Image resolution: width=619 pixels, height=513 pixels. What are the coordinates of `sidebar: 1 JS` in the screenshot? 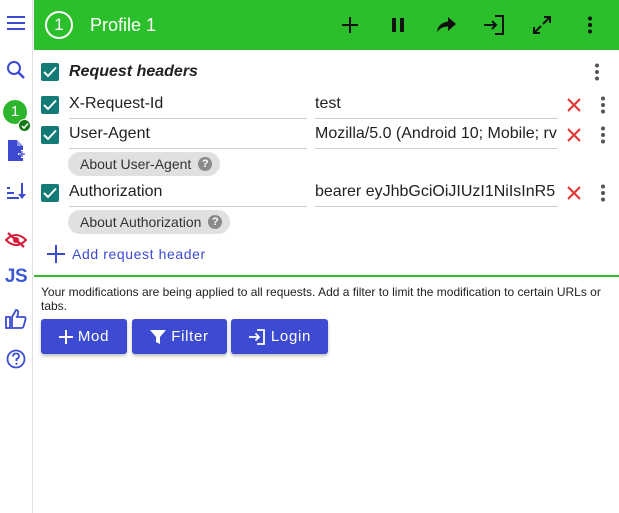 It's located at (16, 256).